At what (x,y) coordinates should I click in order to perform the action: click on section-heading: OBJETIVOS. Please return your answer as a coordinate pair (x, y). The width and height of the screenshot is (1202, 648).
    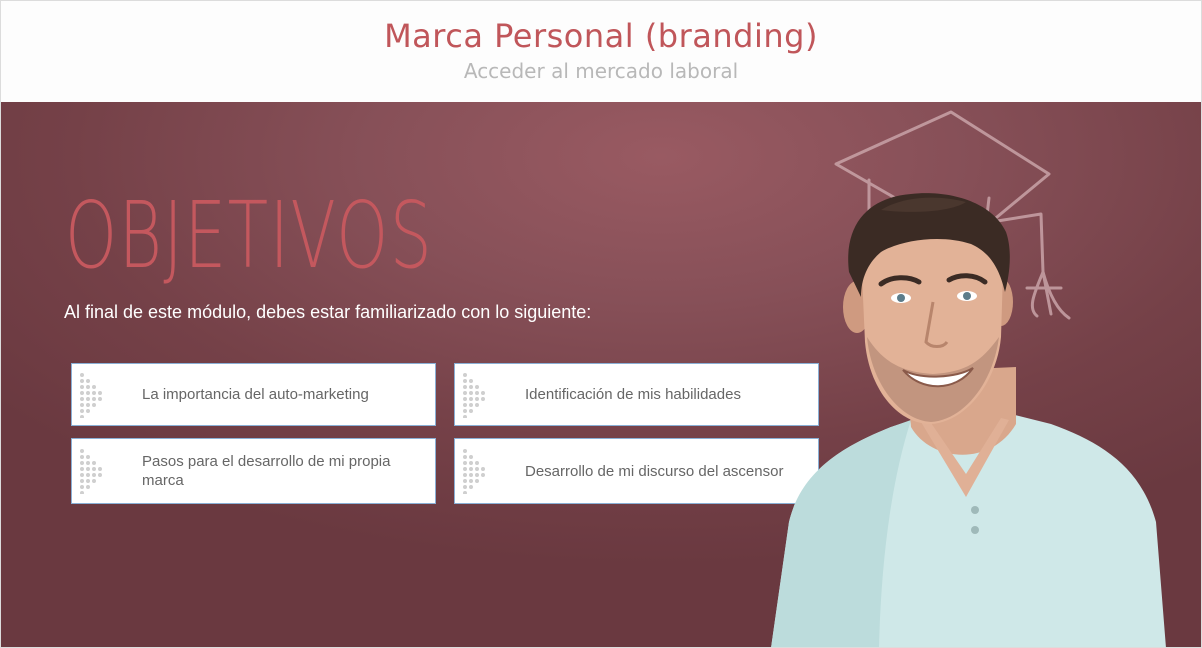
    Looking at the image, I should click on (249, 235).